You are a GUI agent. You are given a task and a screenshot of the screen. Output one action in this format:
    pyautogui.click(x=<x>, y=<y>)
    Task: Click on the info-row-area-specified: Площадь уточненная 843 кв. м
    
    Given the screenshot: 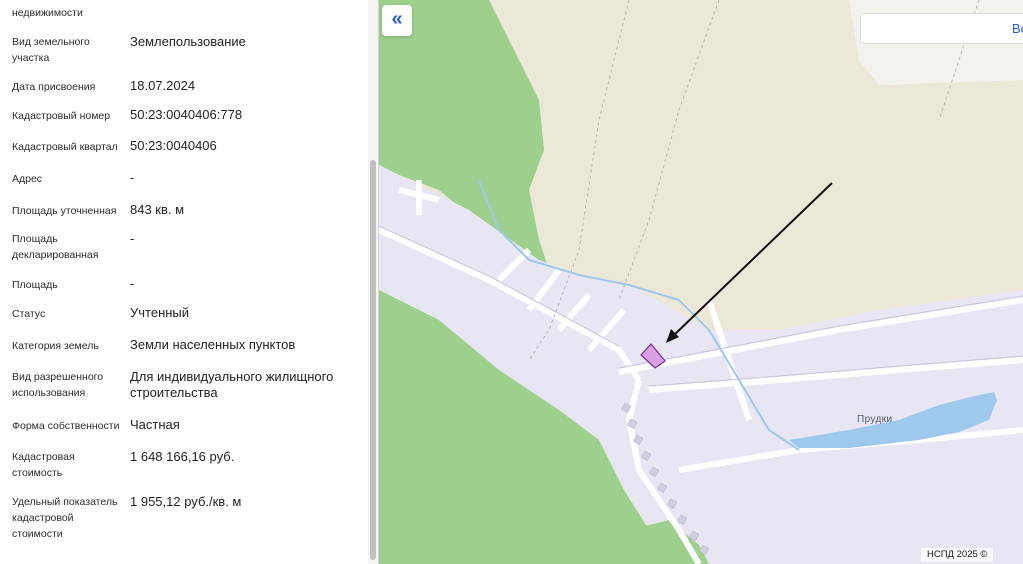 What is the action you would take?
    pyautogui.click(x=184, y=211)
    